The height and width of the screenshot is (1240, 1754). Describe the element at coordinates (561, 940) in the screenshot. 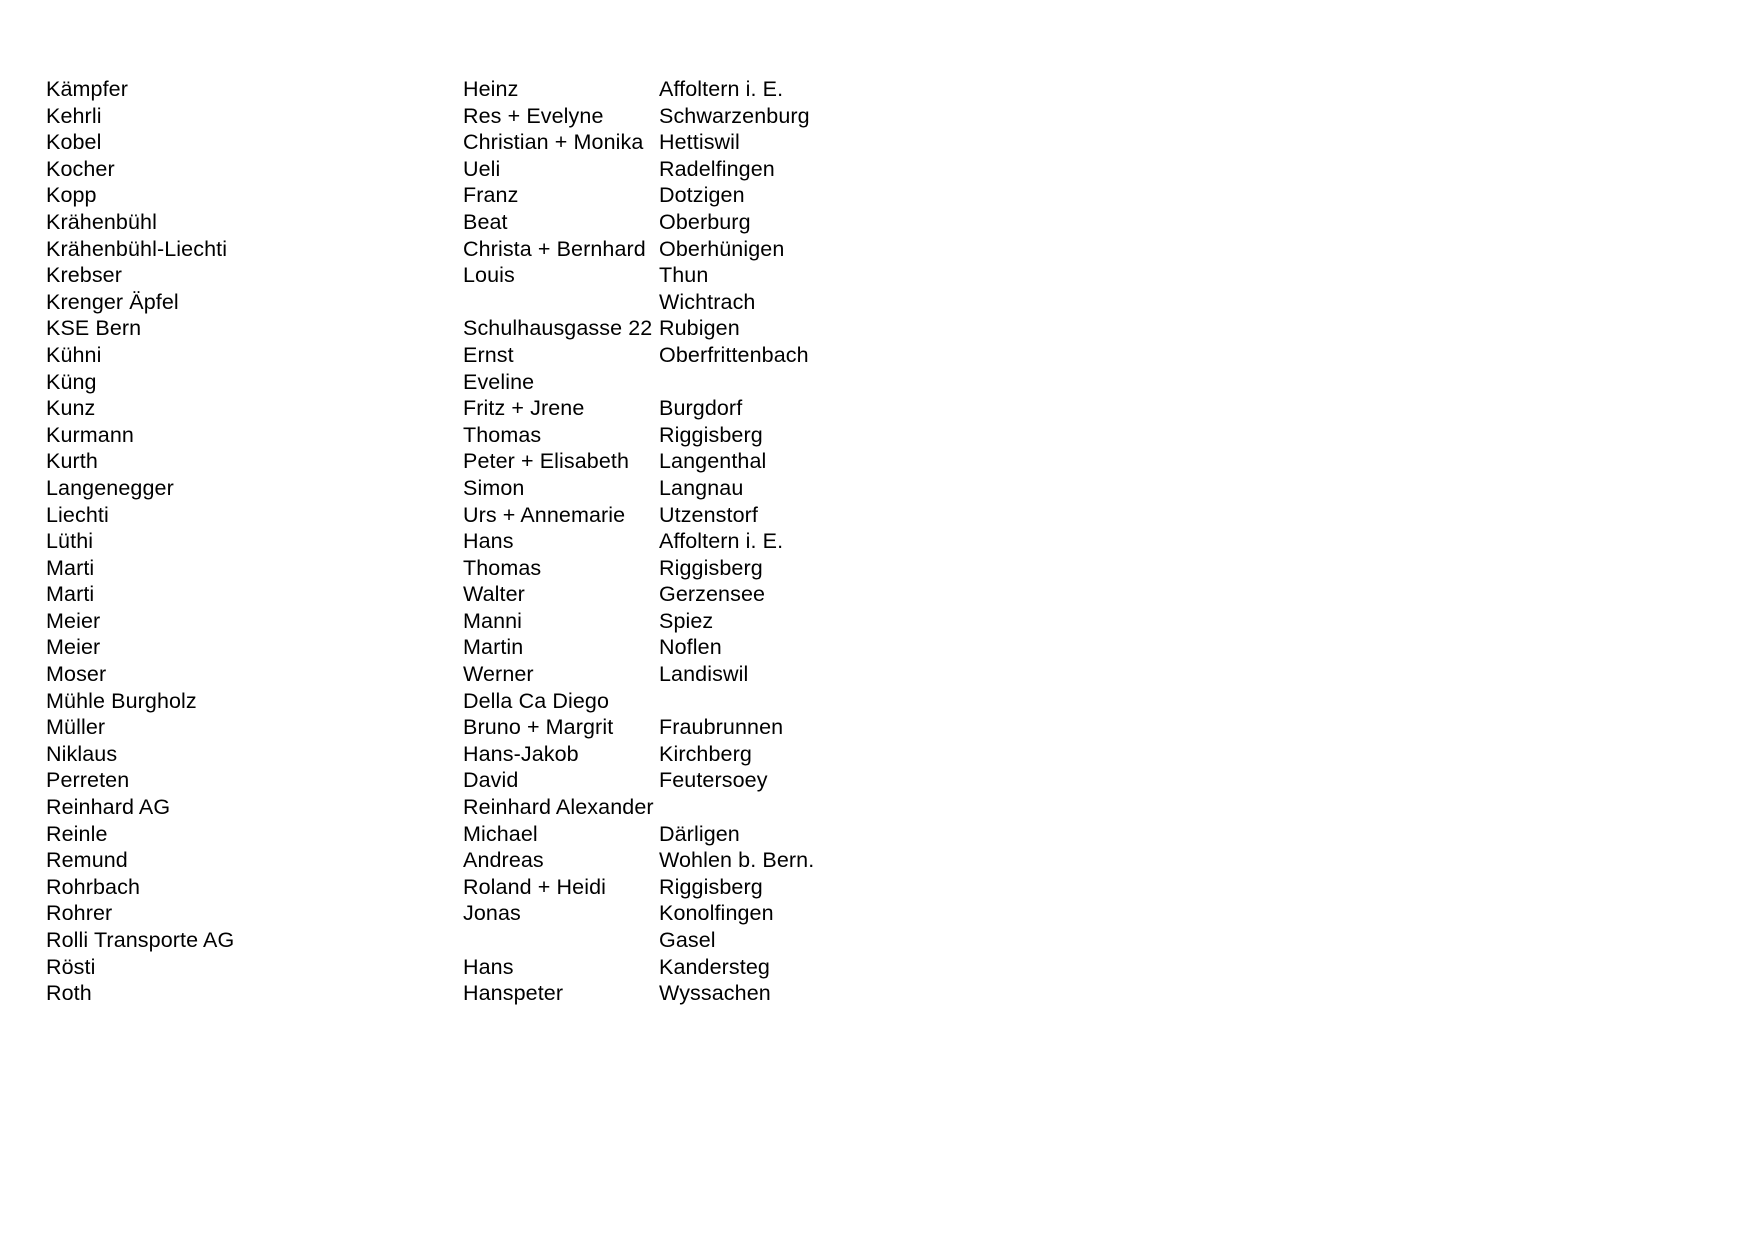

I see `forename-cell` at that location.